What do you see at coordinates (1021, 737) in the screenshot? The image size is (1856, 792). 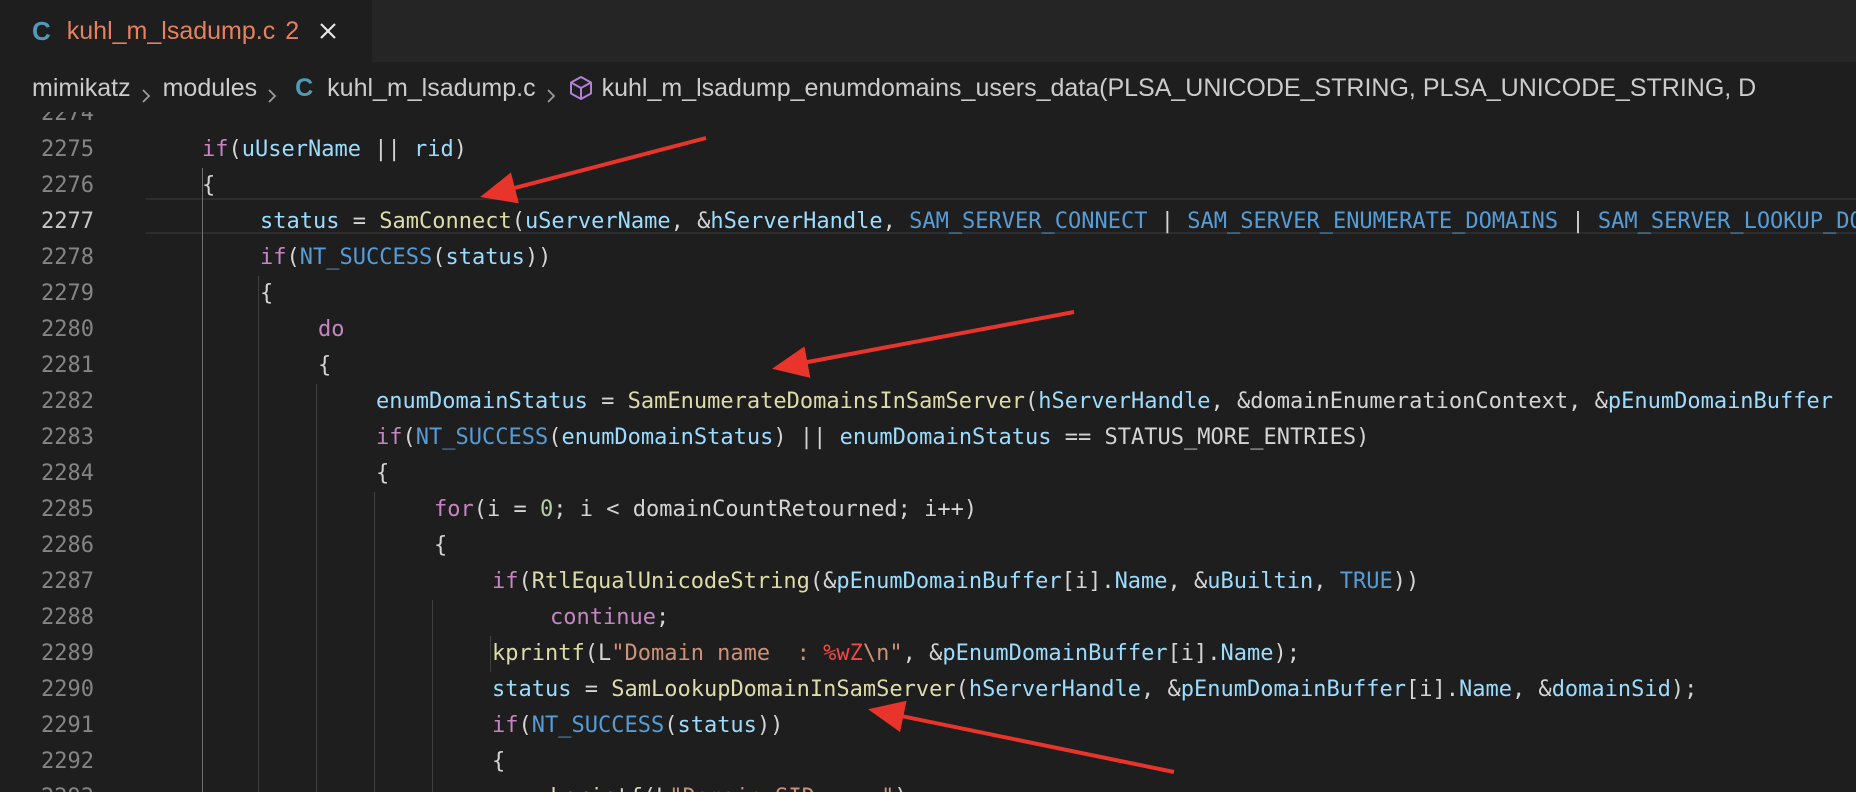 I see `red-arrow-samlookupdomain` at bounding box center [1021, 737].